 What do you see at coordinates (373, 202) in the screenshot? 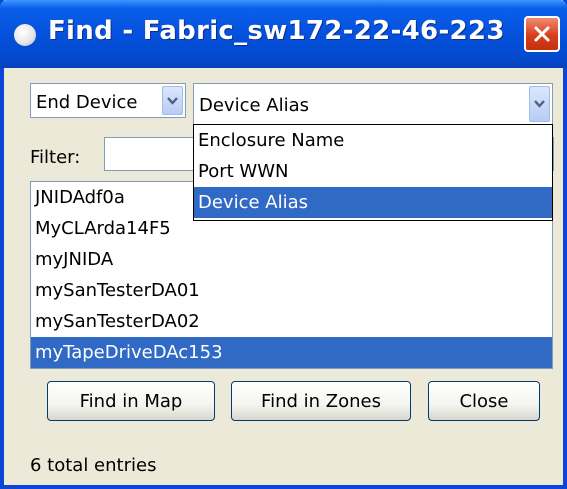
I see `dropdown-option-device-alias: Device Alias` at bounding box center [373, 202].